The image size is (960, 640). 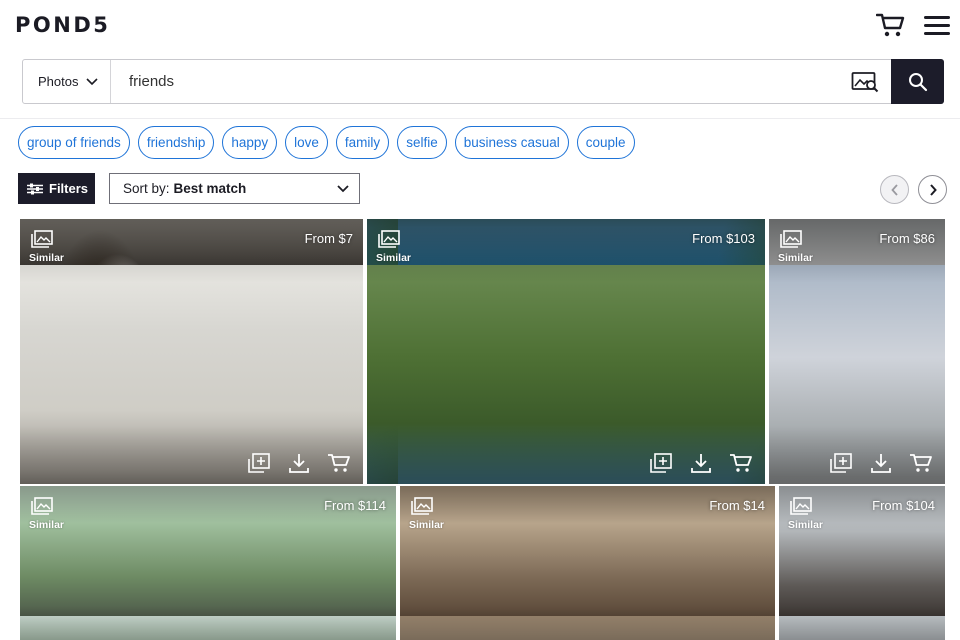 I want to click on chip-selfie: selfie, so click(x=422, y=142).